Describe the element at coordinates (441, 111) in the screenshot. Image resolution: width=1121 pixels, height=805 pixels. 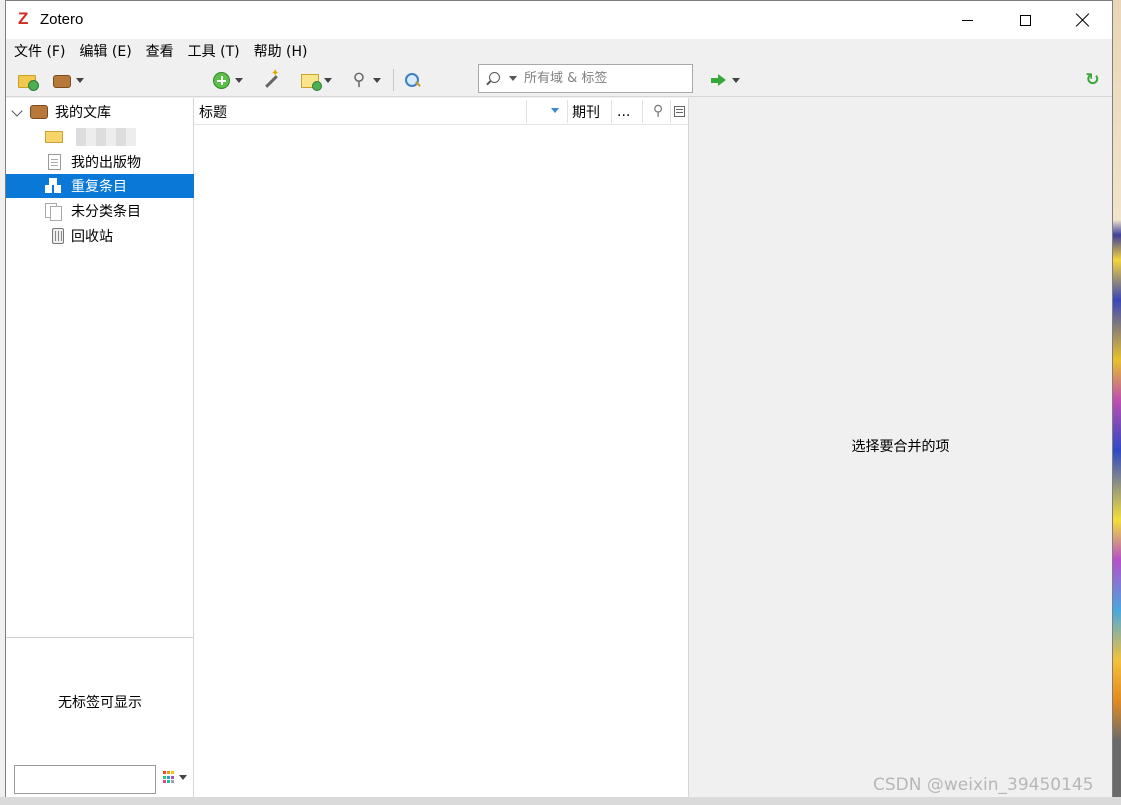
I see `items-column-header: 标题 期刊 ... ⚲` at that location.